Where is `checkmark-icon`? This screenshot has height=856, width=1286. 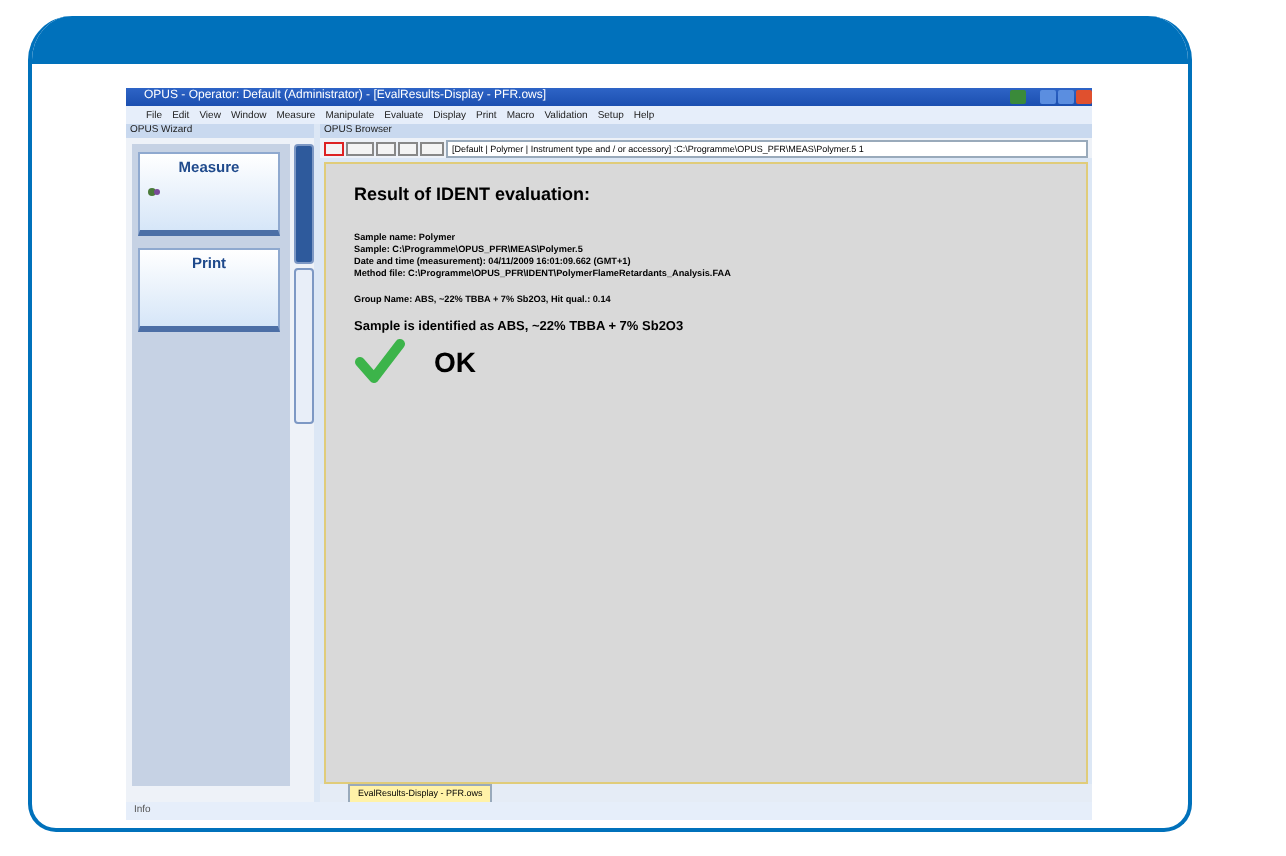 checkmark-icon is located at coordinates (380, 362).